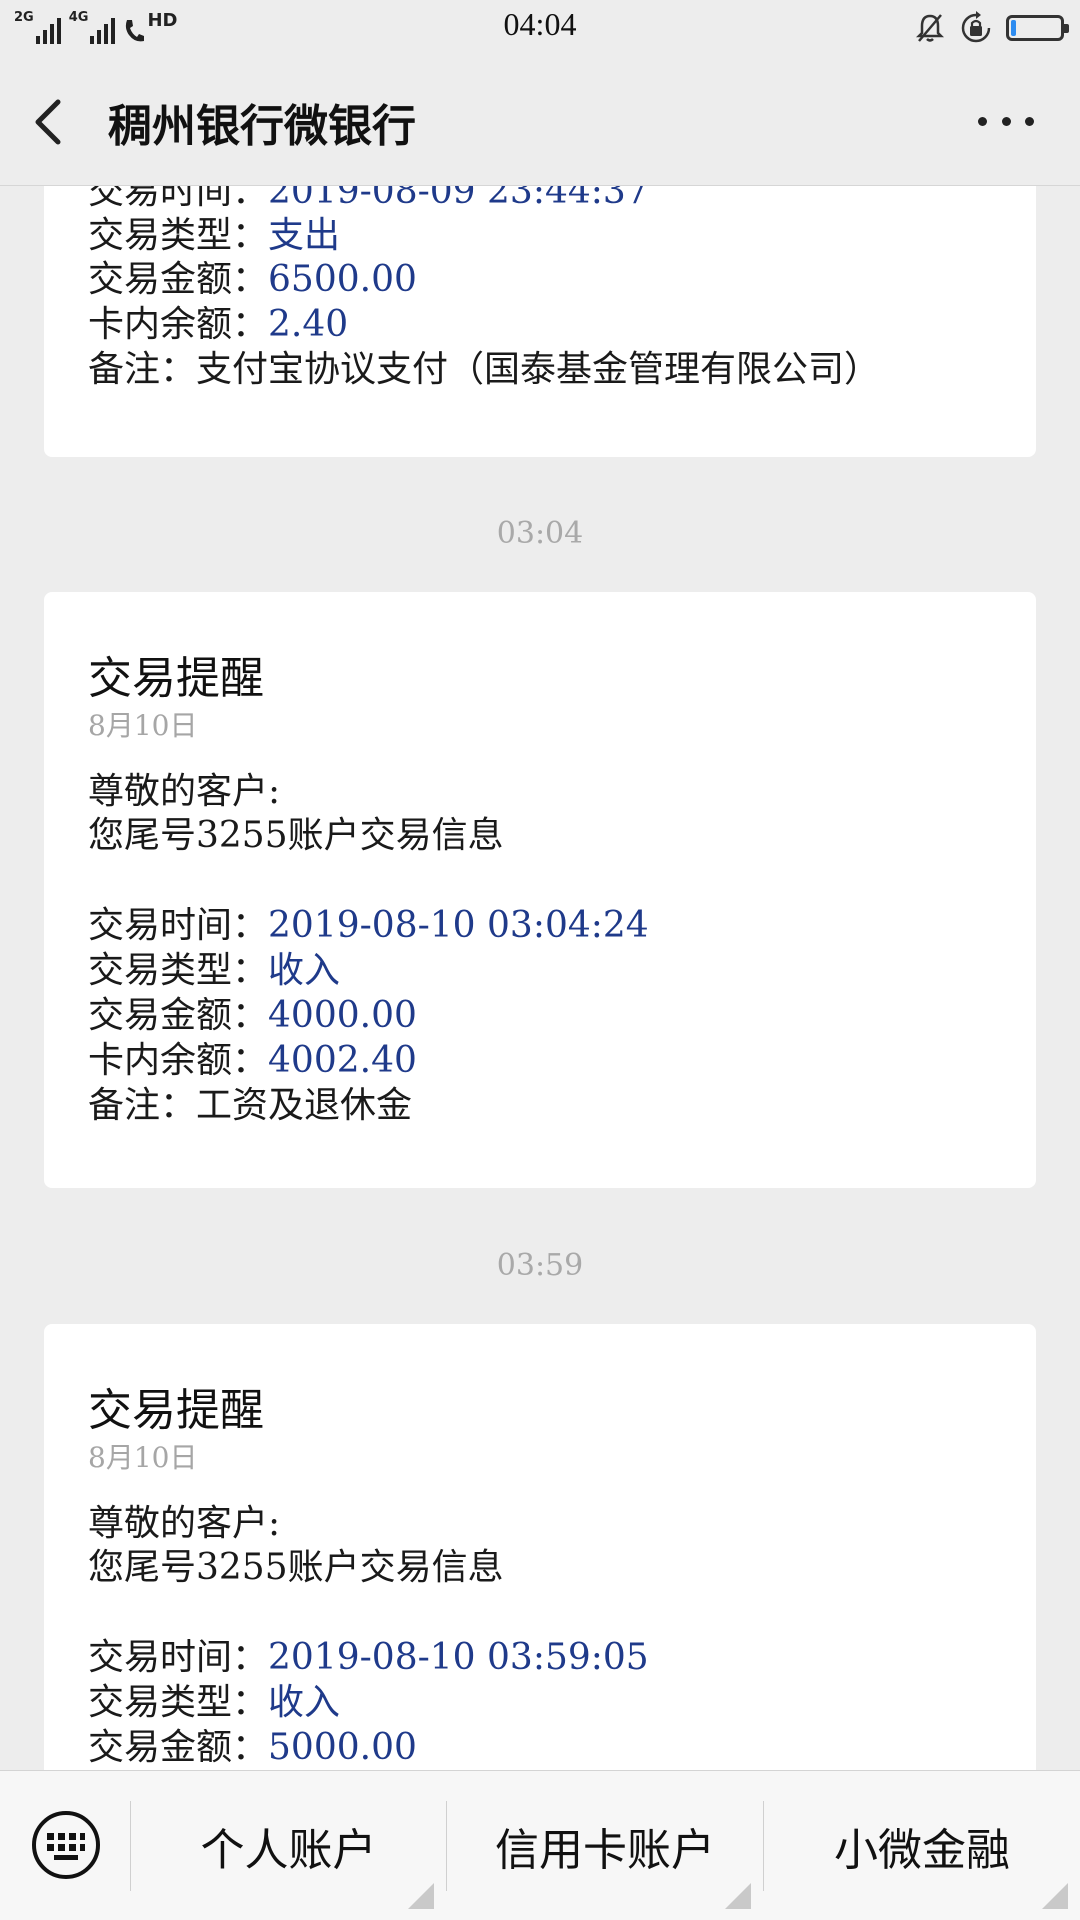 This screenshot has height=1920, width=1080. Describe the element at coordinates (342, 1015) in the screenshot. I see `transaction-amount-value: 4000.00` at that location.